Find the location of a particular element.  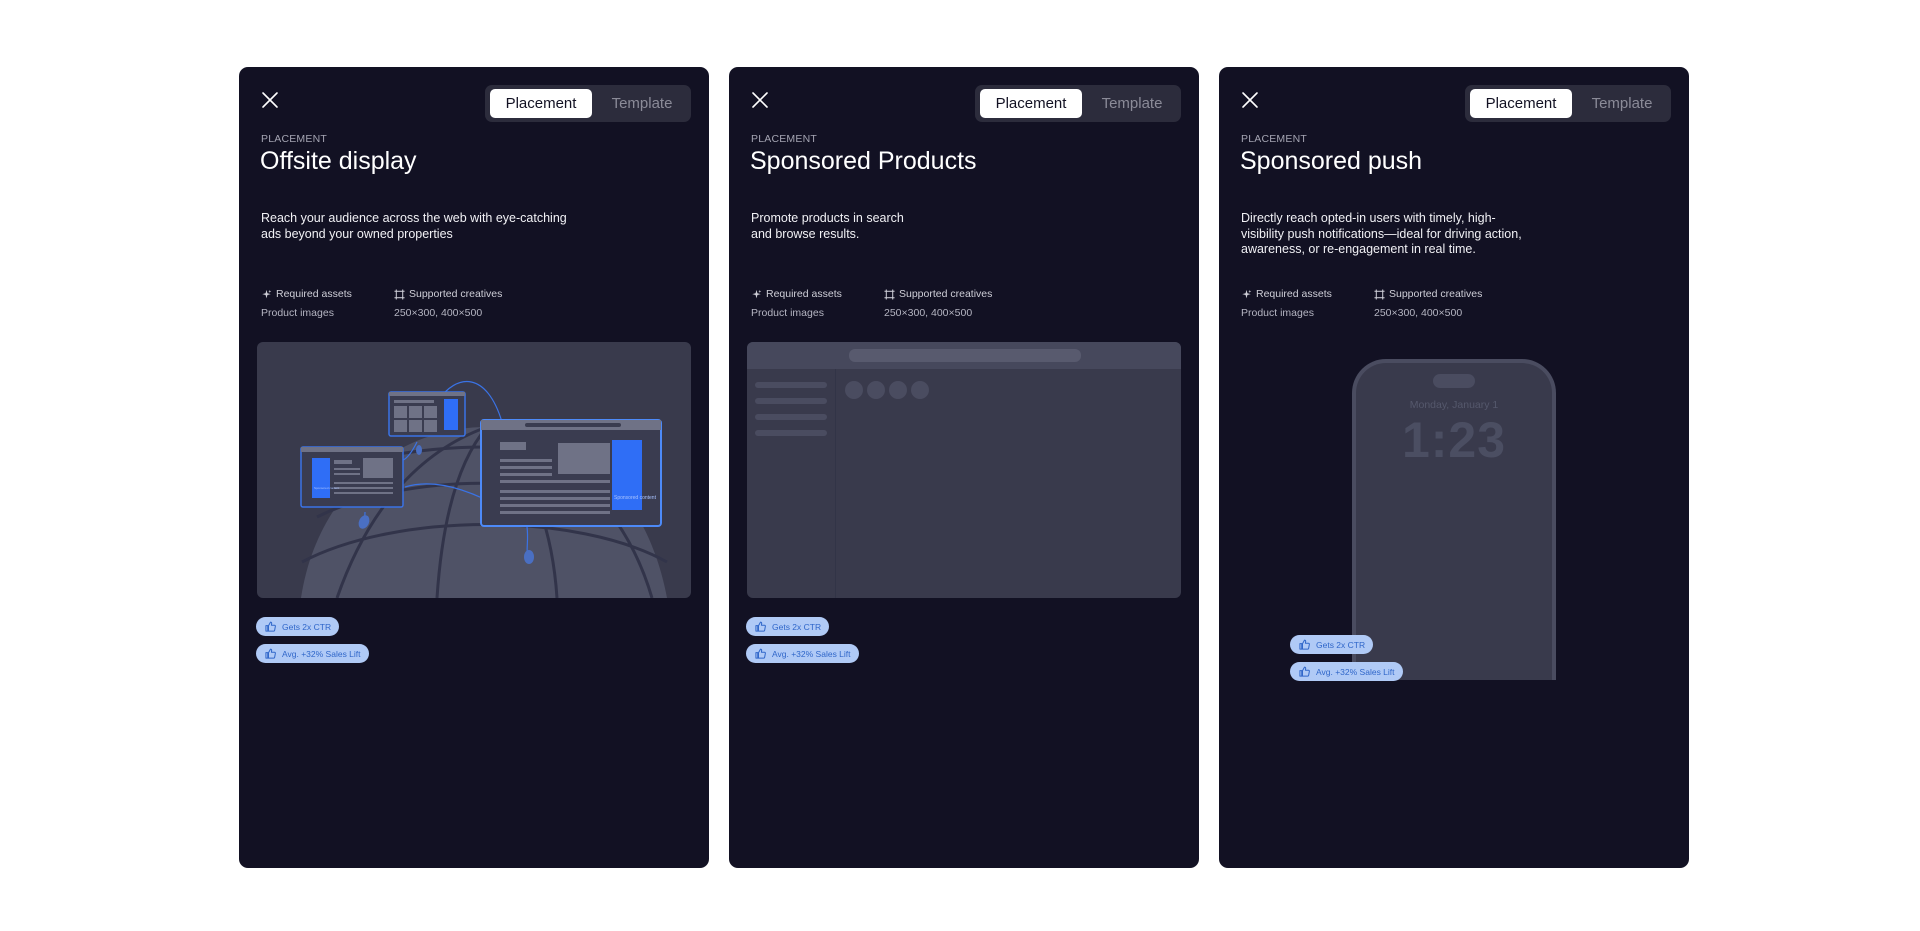

phone-mockup: Monday, January 1 1:23 is located at coordinates (1454, 519).